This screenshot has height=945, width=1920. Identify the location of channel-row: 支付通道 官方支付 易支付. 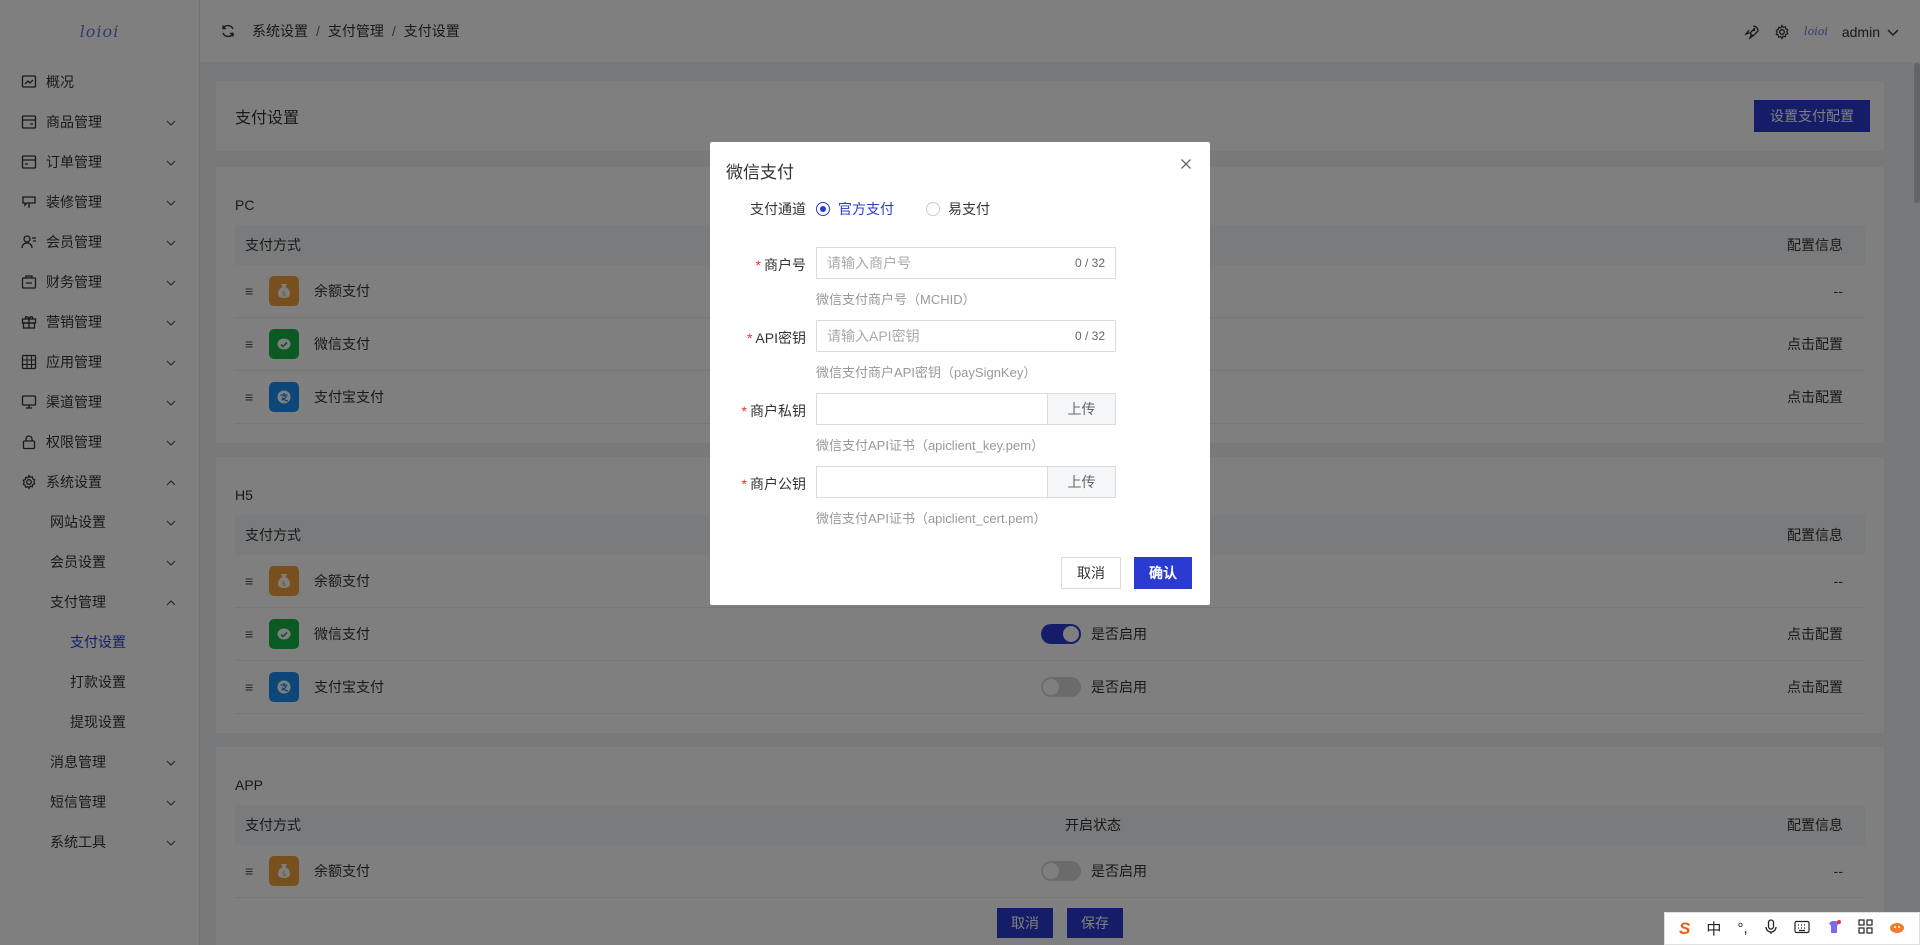
(960, 208).